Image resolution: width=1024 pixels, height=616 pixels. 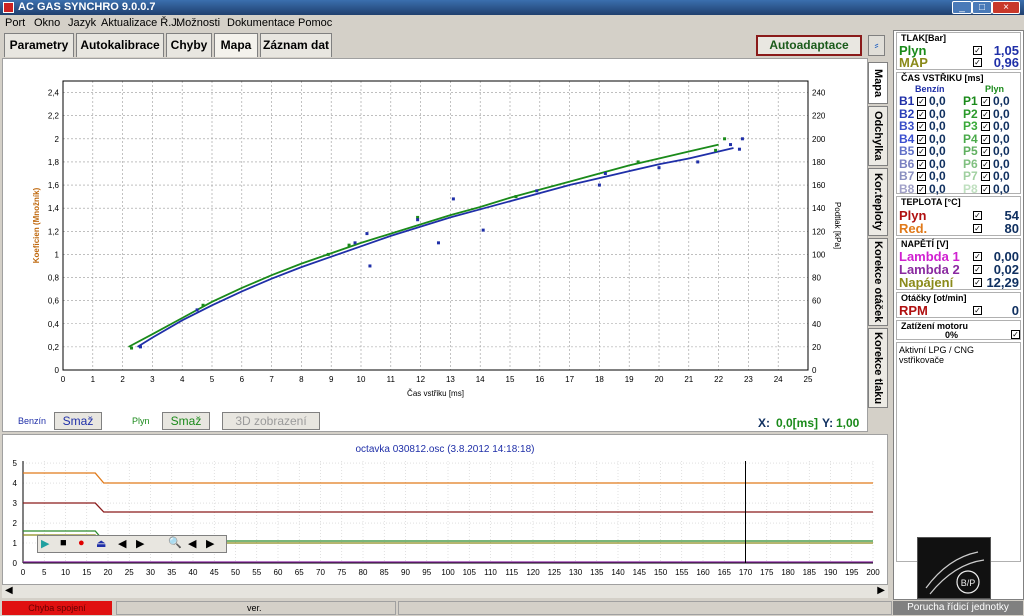 What do you see at coordinates (261, 23) in the screenshot?
I see `menu-dokumentace: Dokumentace` at bounding box center [261, 23].